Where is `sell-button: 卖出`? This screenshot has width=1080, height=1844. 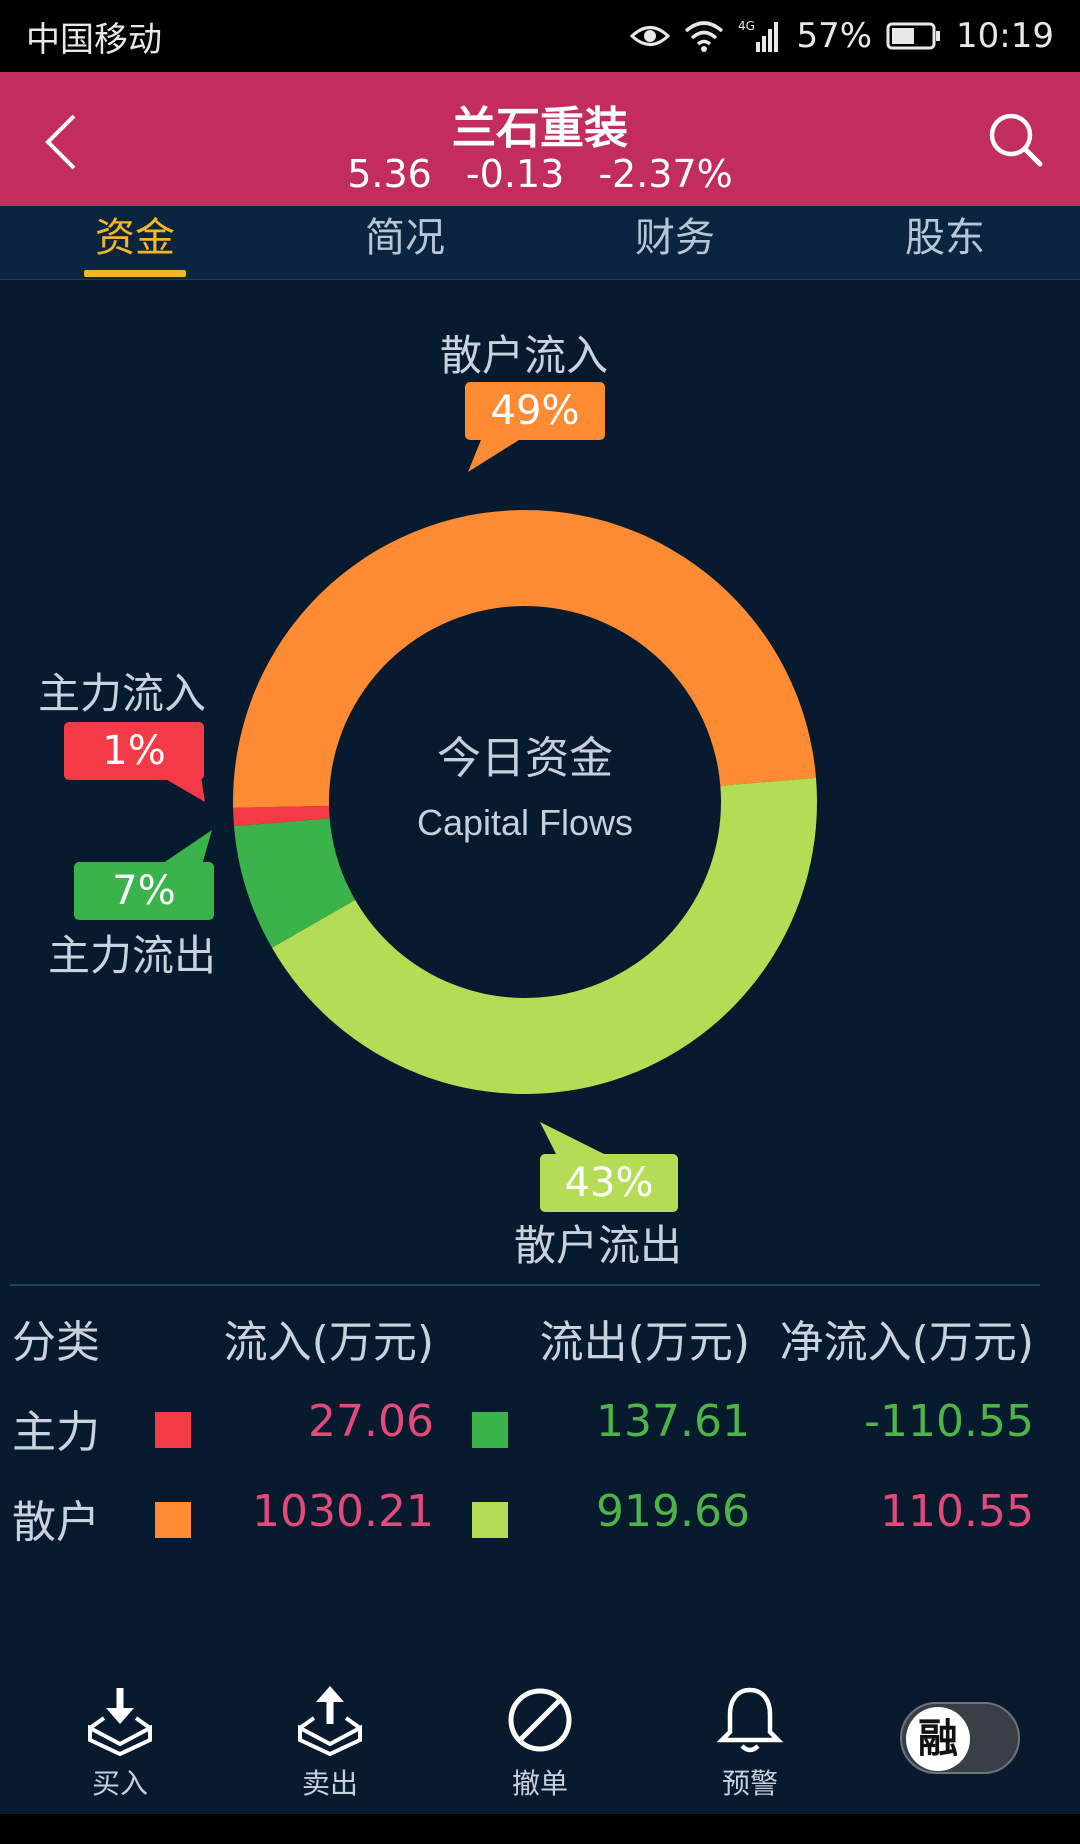 sell-button: 卖出 is located at coordinates (330, 1743).